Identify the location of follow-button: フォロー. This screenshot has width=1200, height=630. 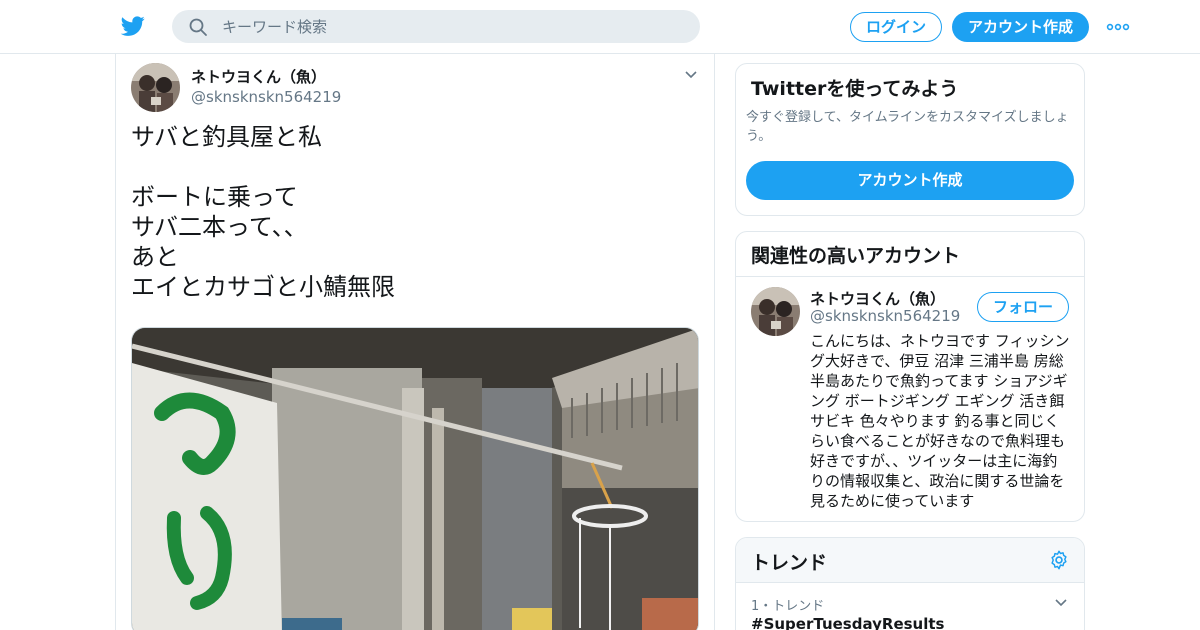
(1023, 307).